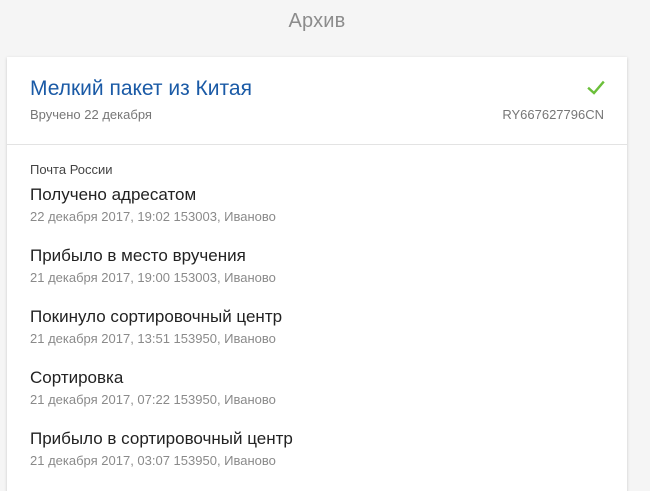  I want to click on event-status: Покинуло сортировочный центр, so click(156, 316).